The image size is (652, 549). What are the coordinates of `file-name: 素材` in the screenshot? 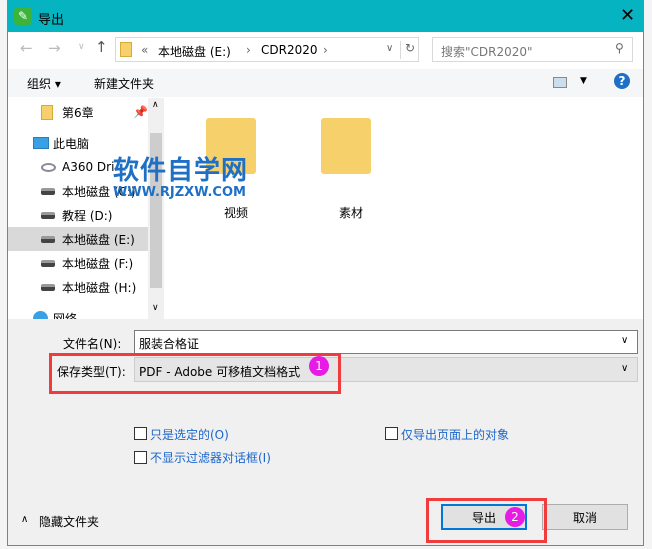 It's located at (351, 213).